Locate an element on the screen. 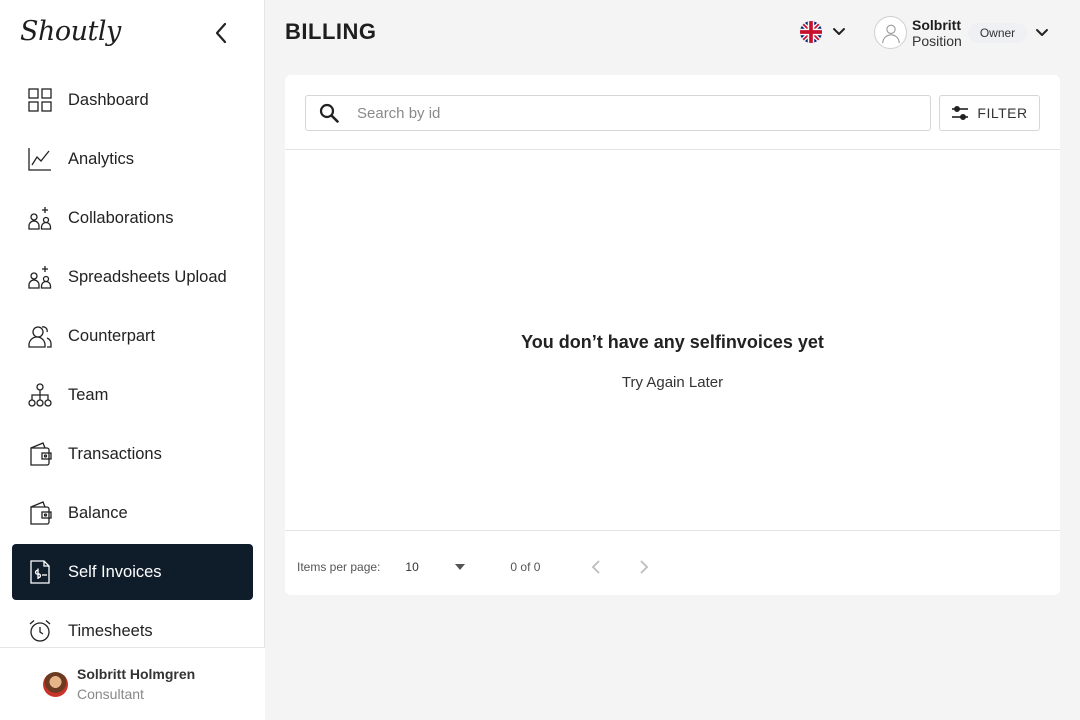  sidebar-item-self-invoices: Self Invoices is located at coordinates (132, 572).